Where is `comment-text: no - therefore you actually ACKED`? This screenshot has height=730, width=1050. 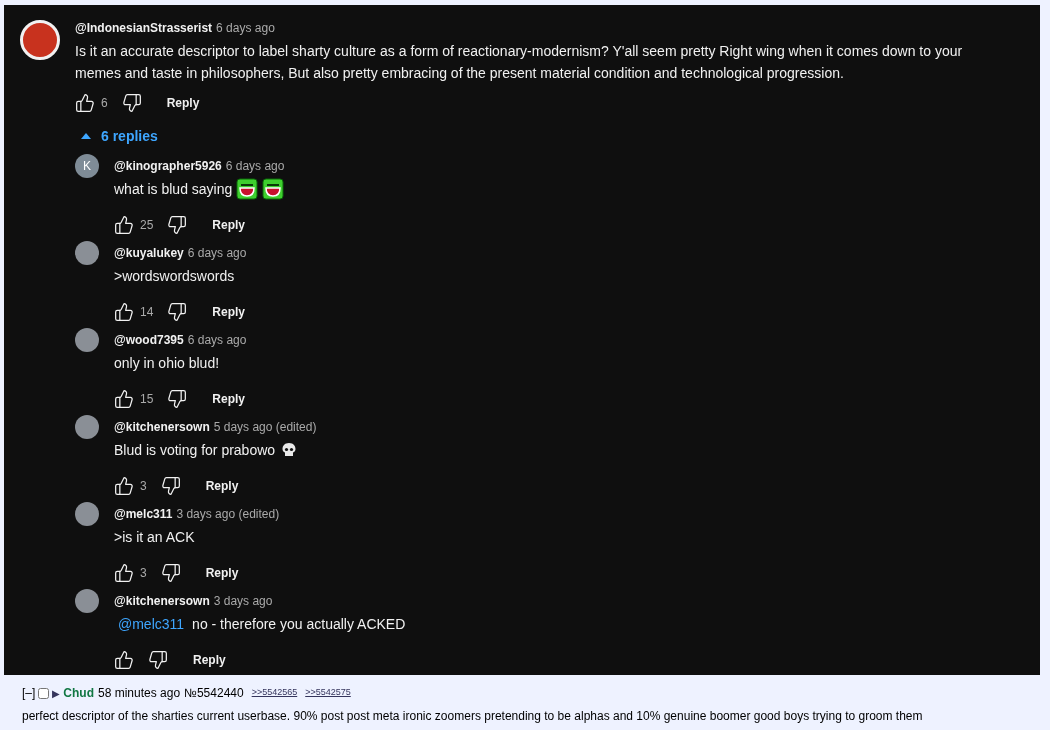 comment-text: no - therefore you actually ACKED is located at coordinates (299, 624).